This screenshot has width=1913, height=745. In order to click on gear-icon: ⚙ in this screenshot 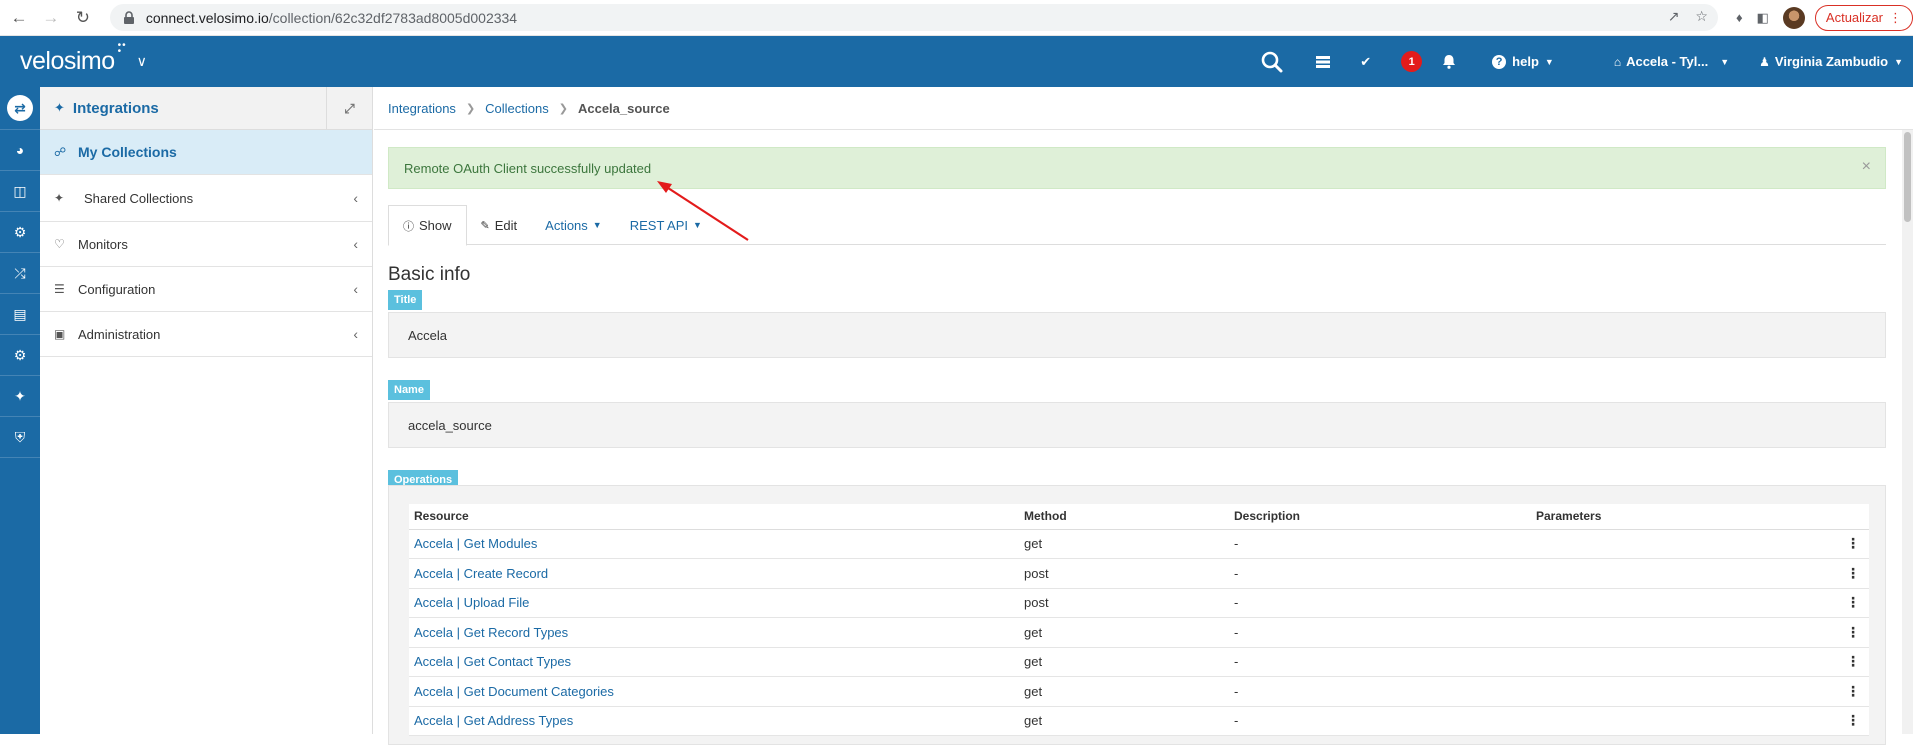, I will do `click(20, 355)`.